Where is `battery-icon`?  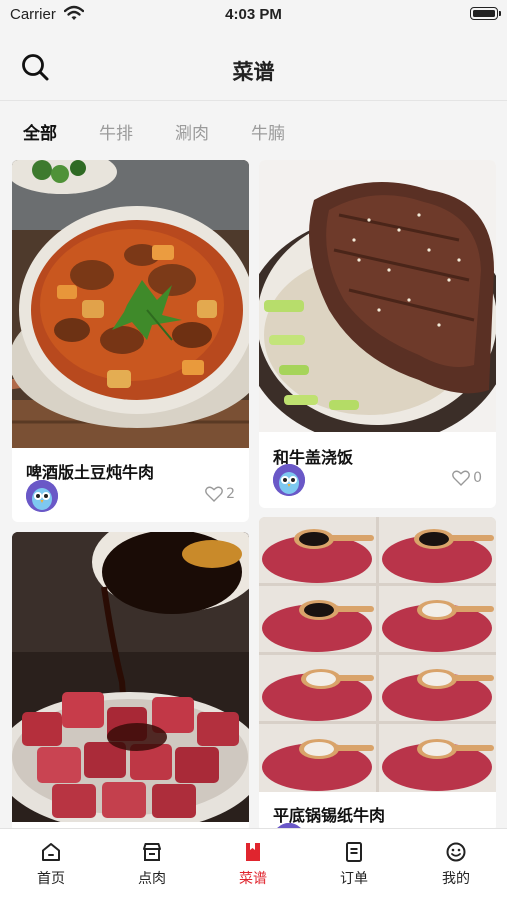
battery-icon is located at coordinates (485, 13).